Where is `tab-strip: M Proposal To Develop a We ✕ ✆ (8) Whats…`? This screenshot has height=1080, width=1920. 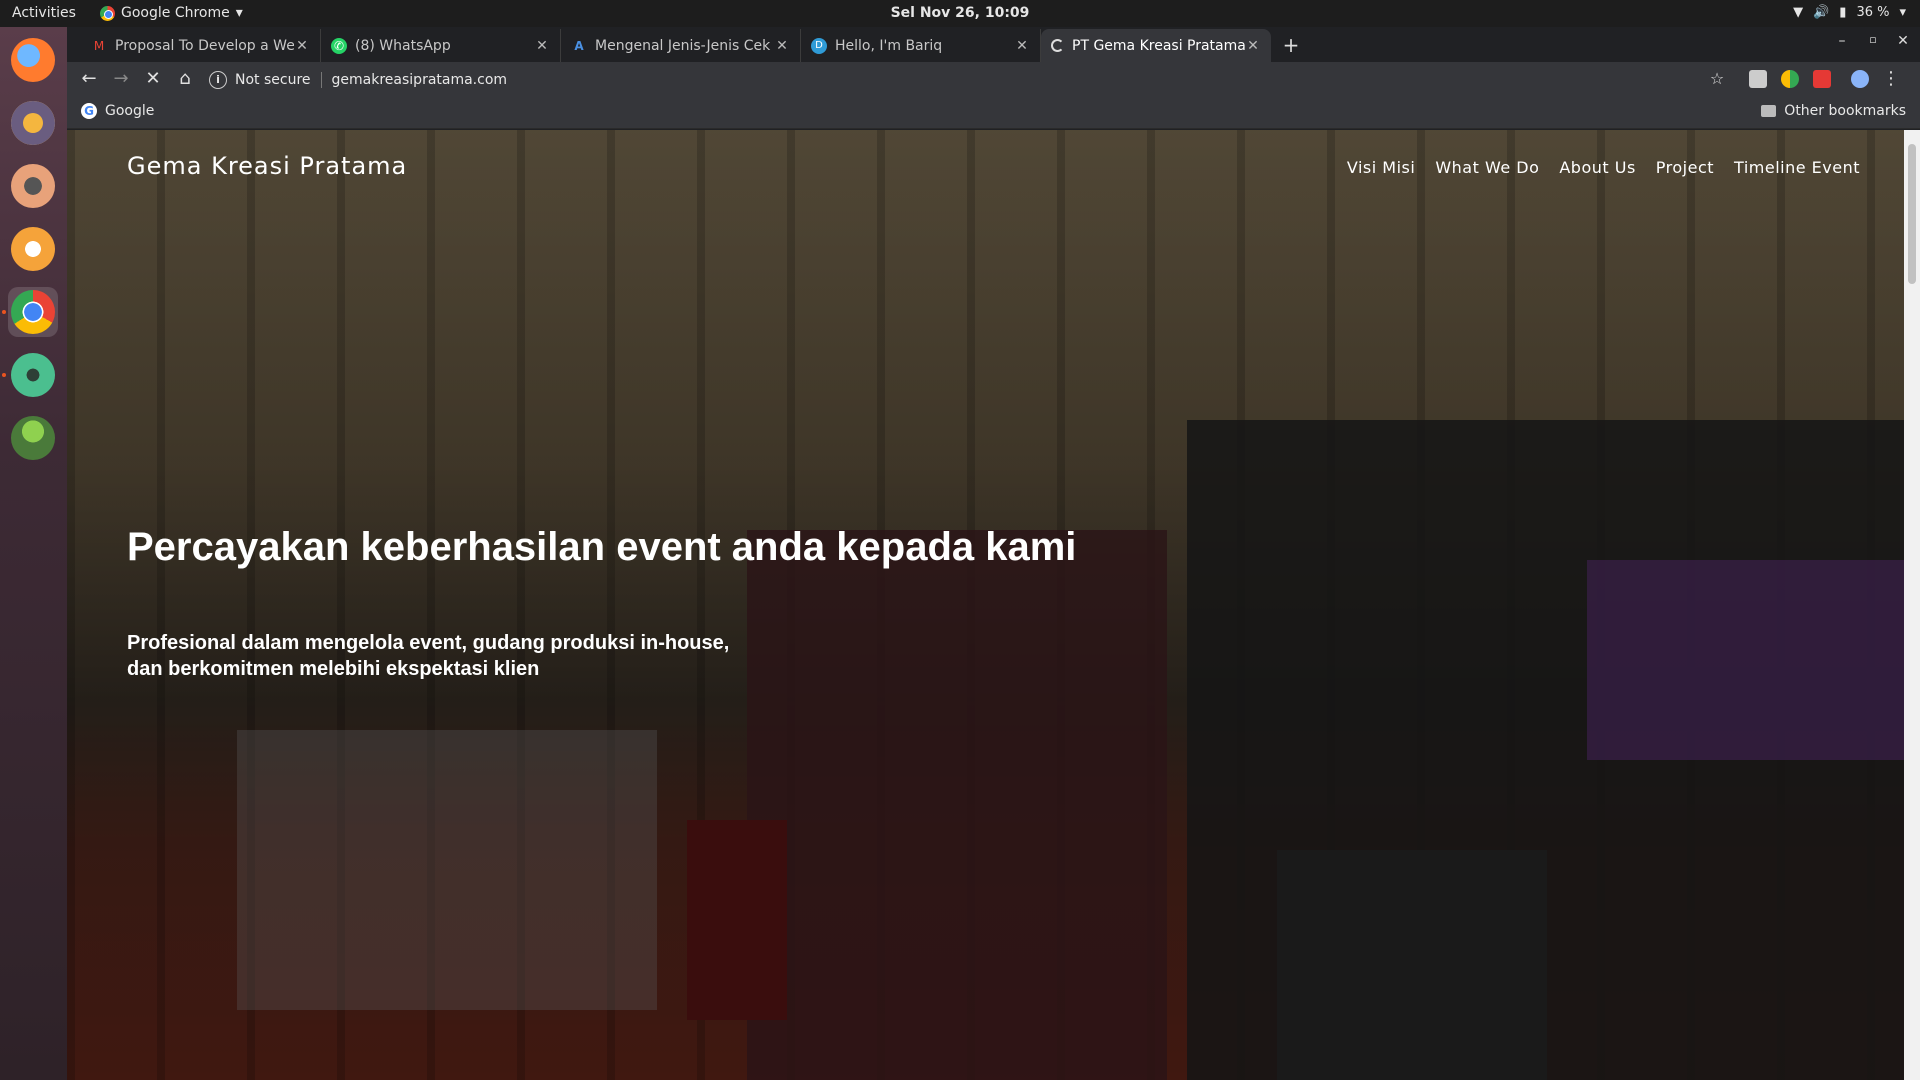 tab-strip: M Proposal To Develop a We ✕ ✆ (8) Whats… is located at coordinates (993, 44).